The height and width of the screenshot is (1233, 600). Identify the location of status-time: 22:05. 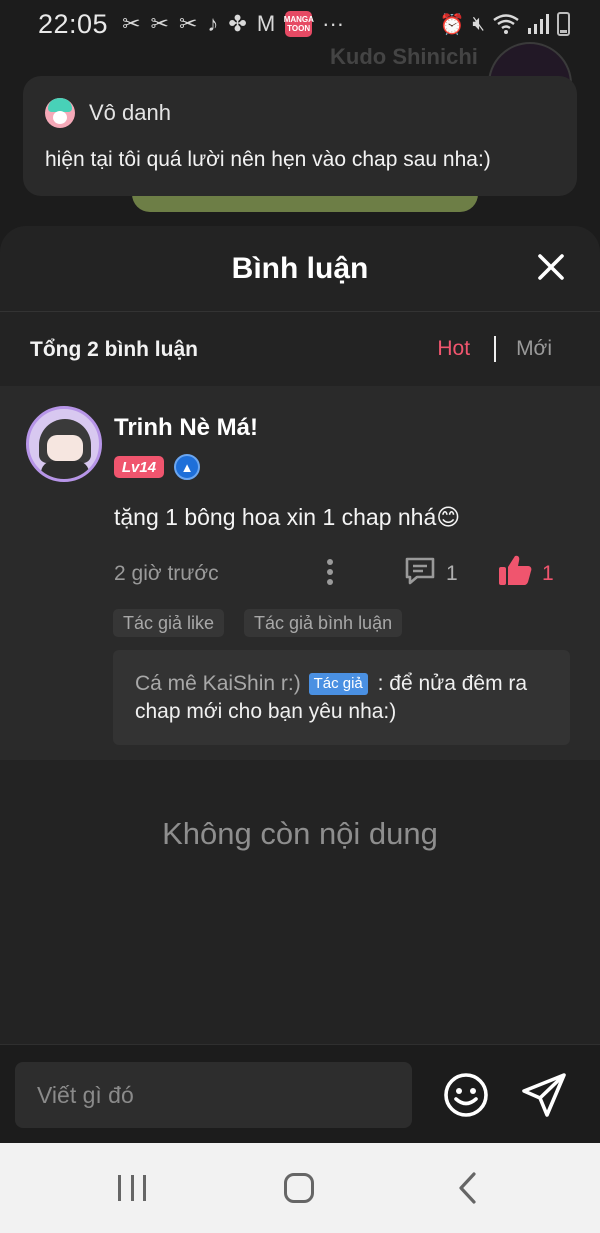
(73, 23).